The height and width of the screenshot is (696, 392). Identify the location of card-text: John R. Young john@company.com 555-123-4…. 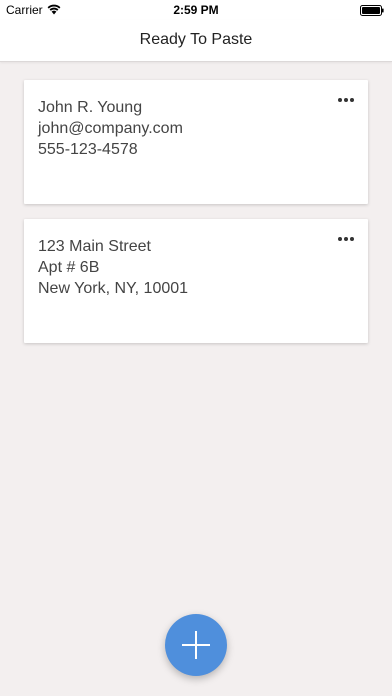
(110, 128).